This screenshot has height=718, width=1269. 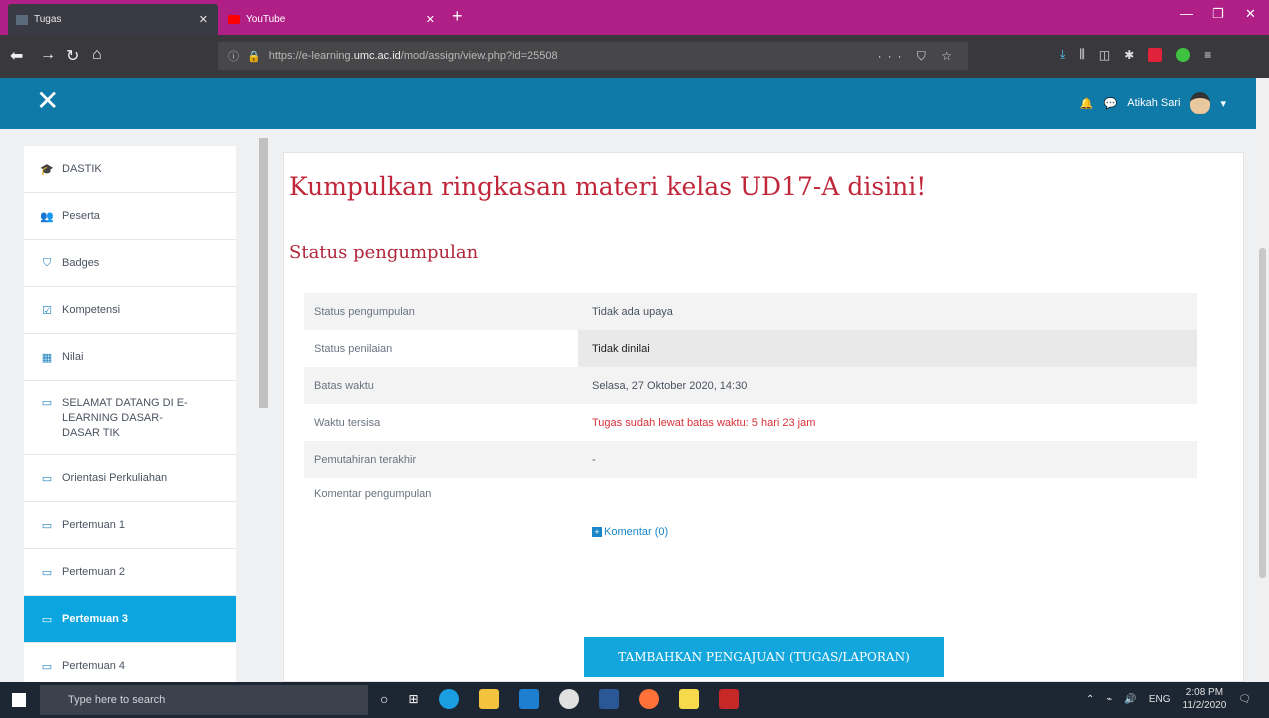 I want to click on sidebar-scrollbar, so click(x=263, y=408).